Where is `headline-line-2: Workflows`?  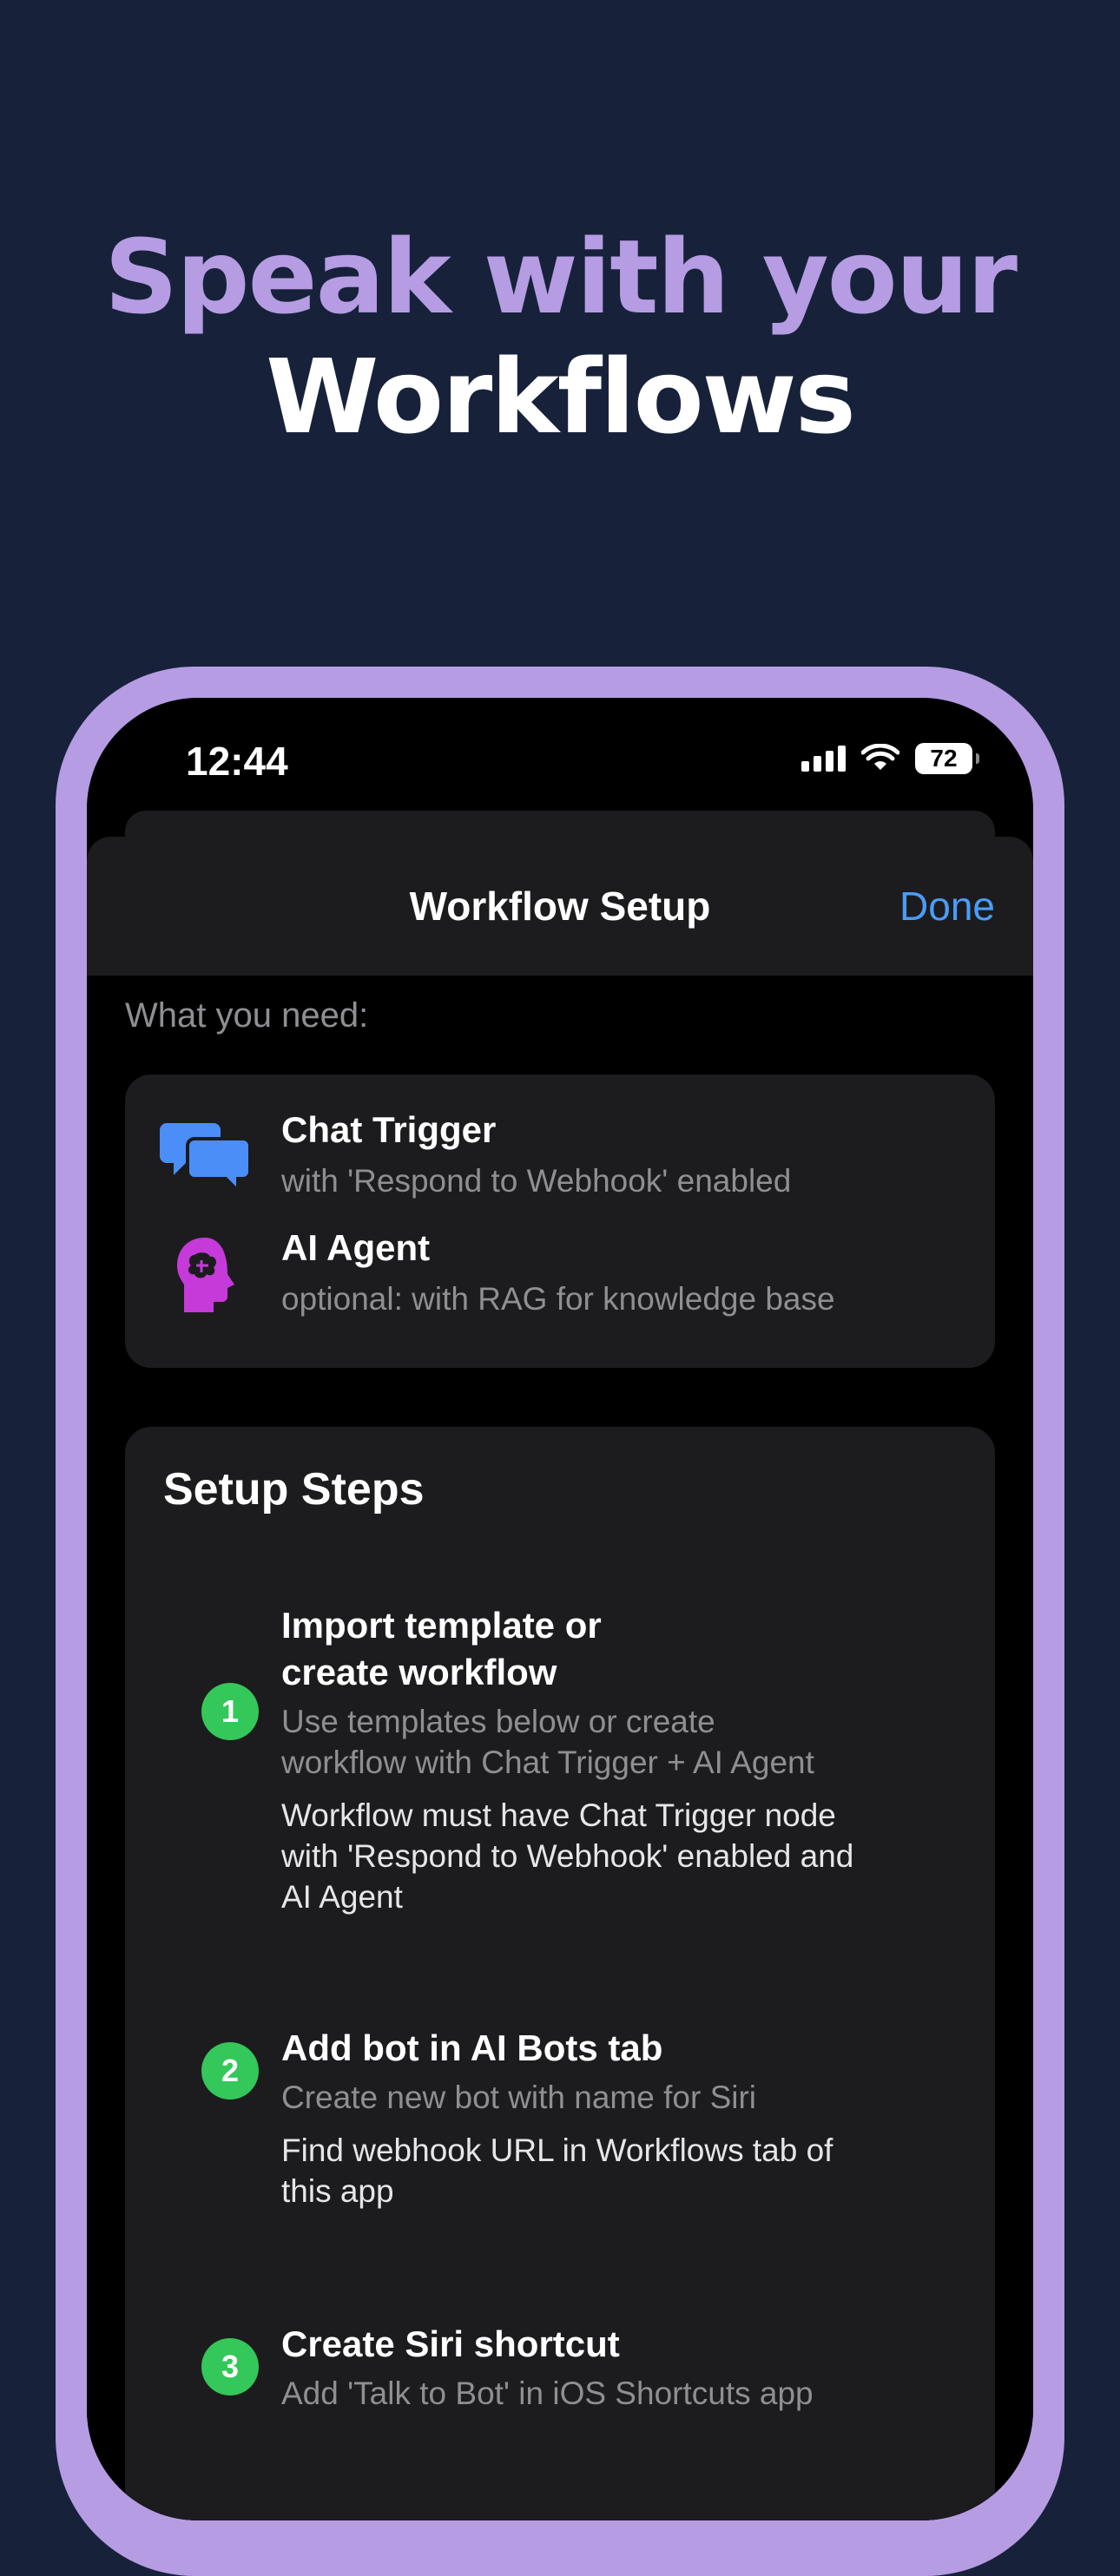 headline-line-2: Workflows is located at coordinates (561, 397).